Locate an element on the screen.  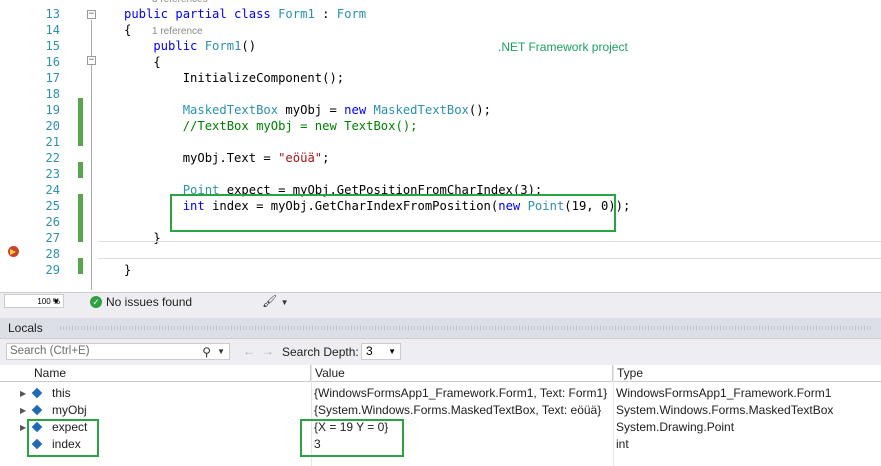
code-token: { is located at coordinates (128, 30).